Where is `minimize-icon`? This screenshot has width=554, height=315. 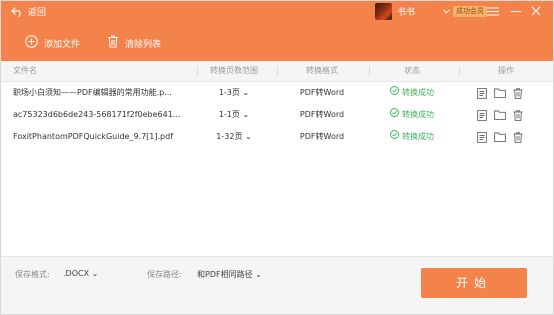 minimize-icon is located at coordinates (516, 11).